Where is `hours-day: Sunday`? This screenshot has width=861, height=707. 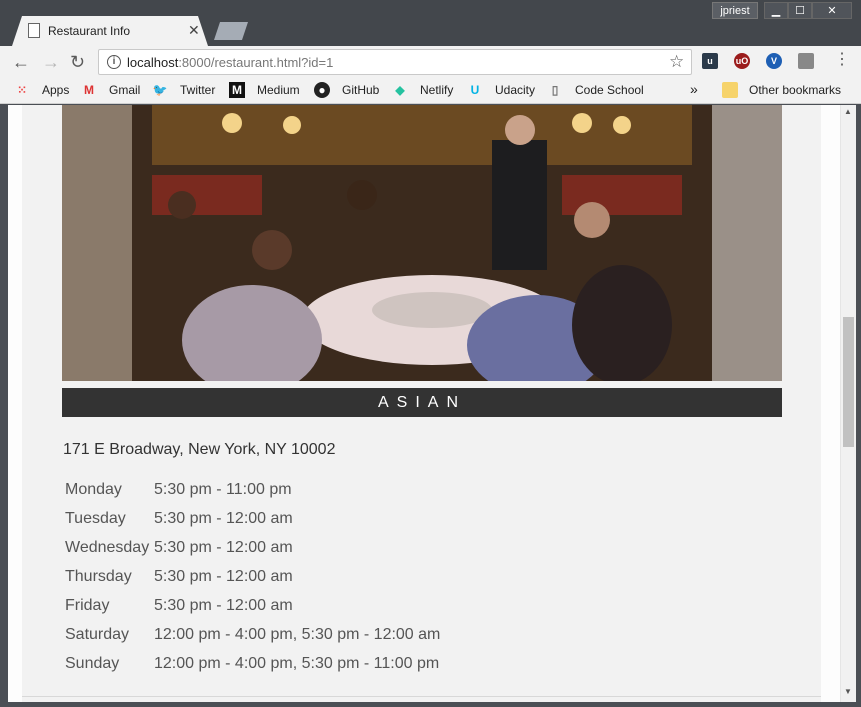 hours-day: Sunday is located at coordinates (92, 663).